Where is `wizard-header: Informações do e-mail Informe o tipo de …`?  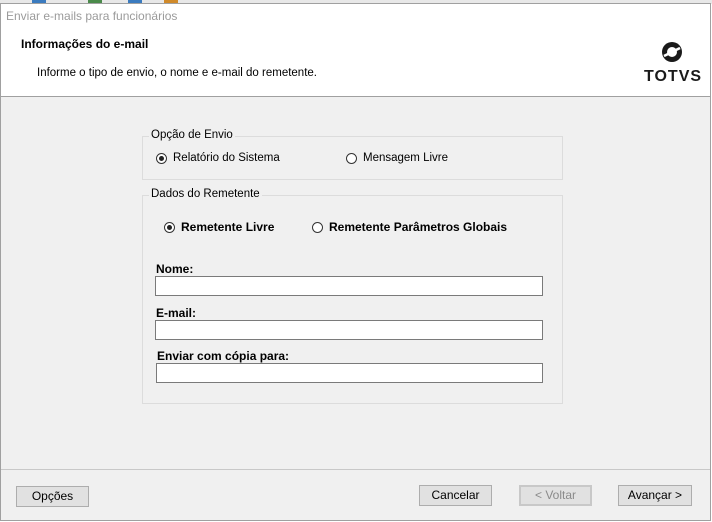
wizard-header: Informações do e-mail Informe o tipo de … is located at coordinates (355, 61).